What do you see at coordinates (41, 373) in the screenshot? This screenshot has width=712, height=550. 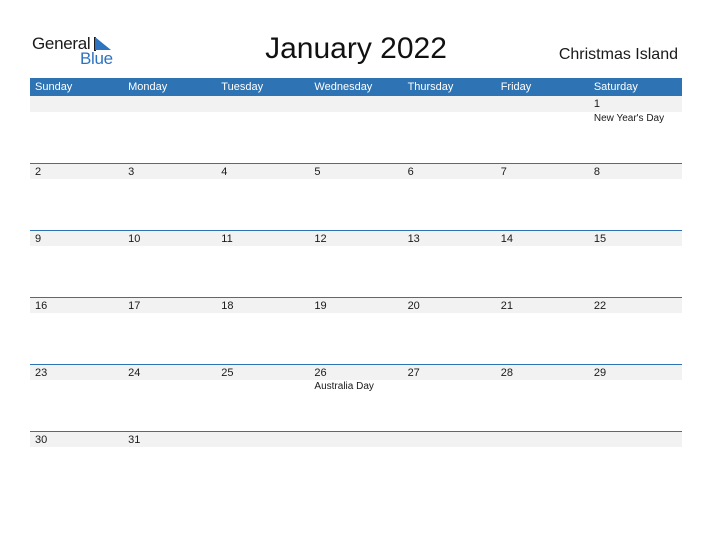 I see `day-number: 23` at bounding box center [41, 373].